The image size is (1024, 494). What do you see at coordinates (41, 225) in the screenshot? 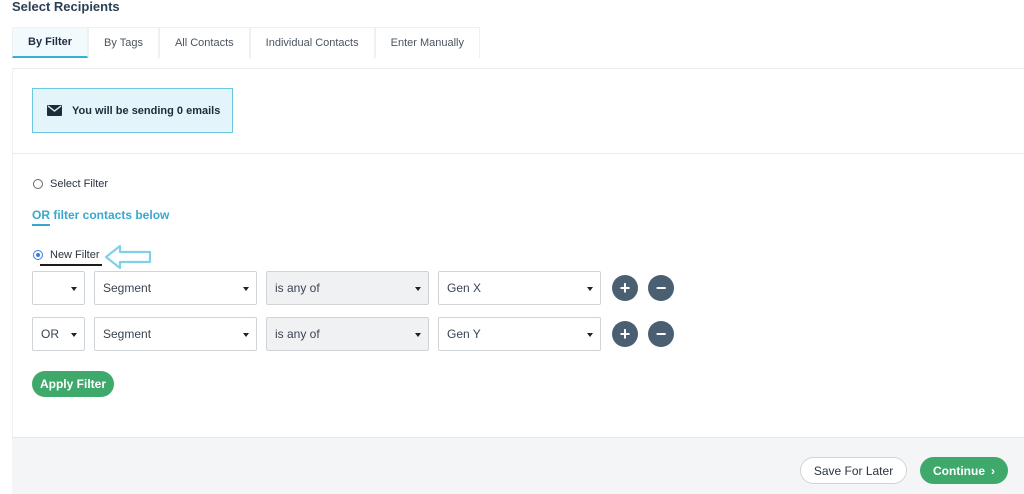
I see `or-filter-underline` at bounding box center [41, 225].